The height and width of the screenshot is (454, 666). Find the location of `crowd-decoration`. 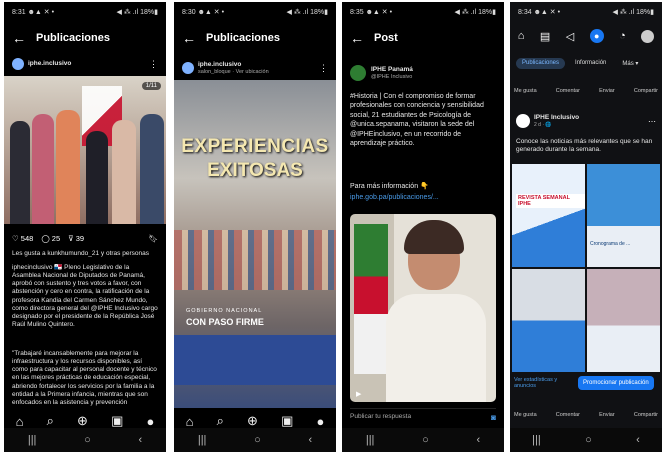

crowd-decoration is located at coordinates (255, 260).